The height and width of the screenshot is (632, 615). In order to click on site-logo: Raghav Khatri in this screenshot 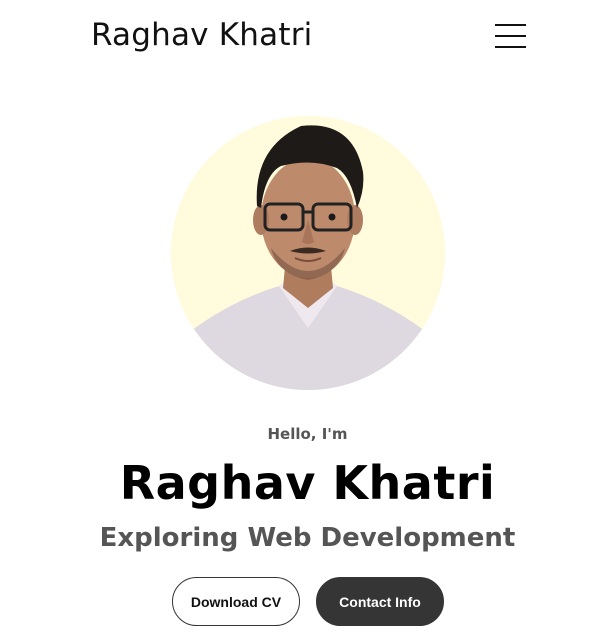, I will do `click(201, 35)`.